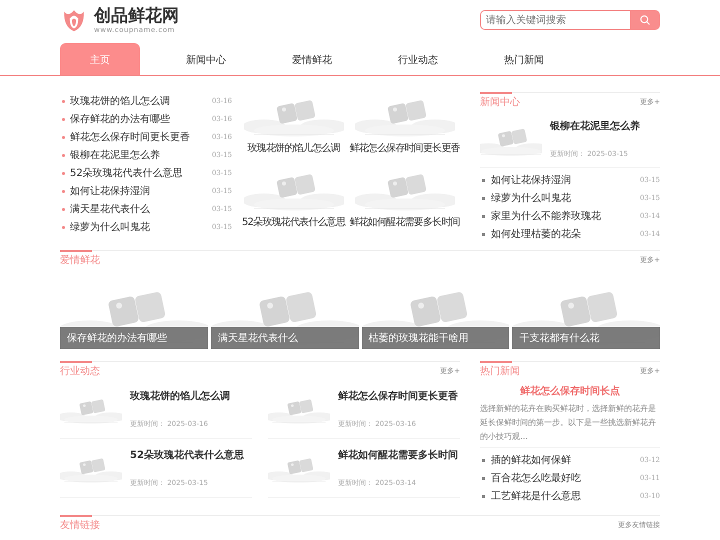 The height and width of the screenshot is (540, 720). I want to click on search-icon, so click(645, 20).